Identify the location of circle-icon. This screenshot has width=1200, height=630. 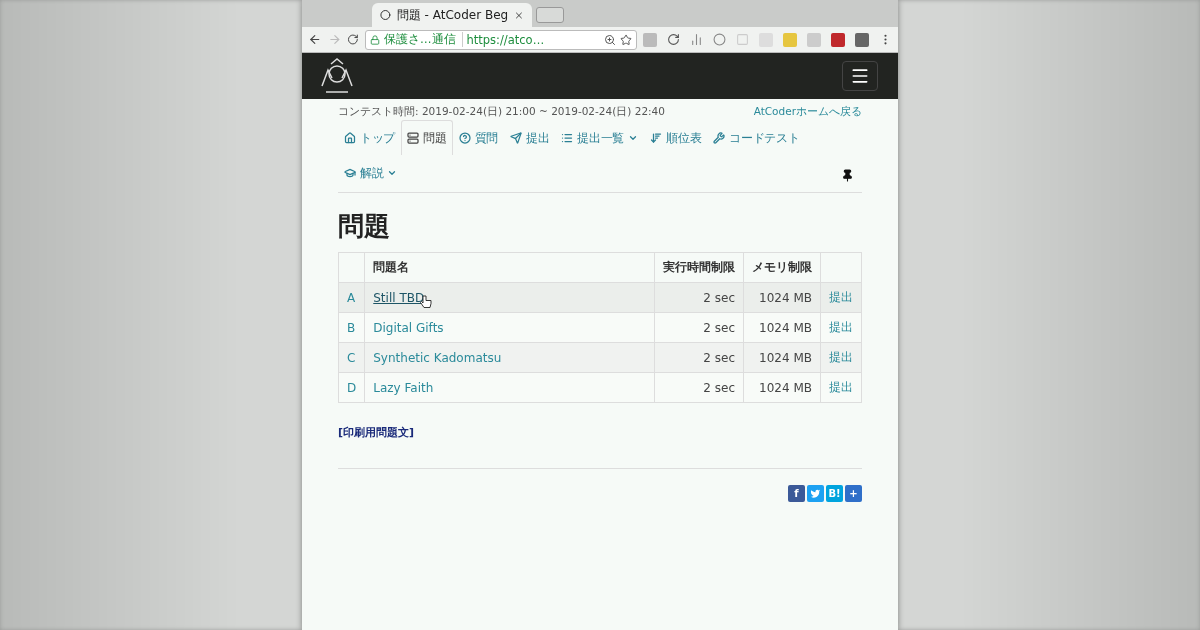
(719, 39).